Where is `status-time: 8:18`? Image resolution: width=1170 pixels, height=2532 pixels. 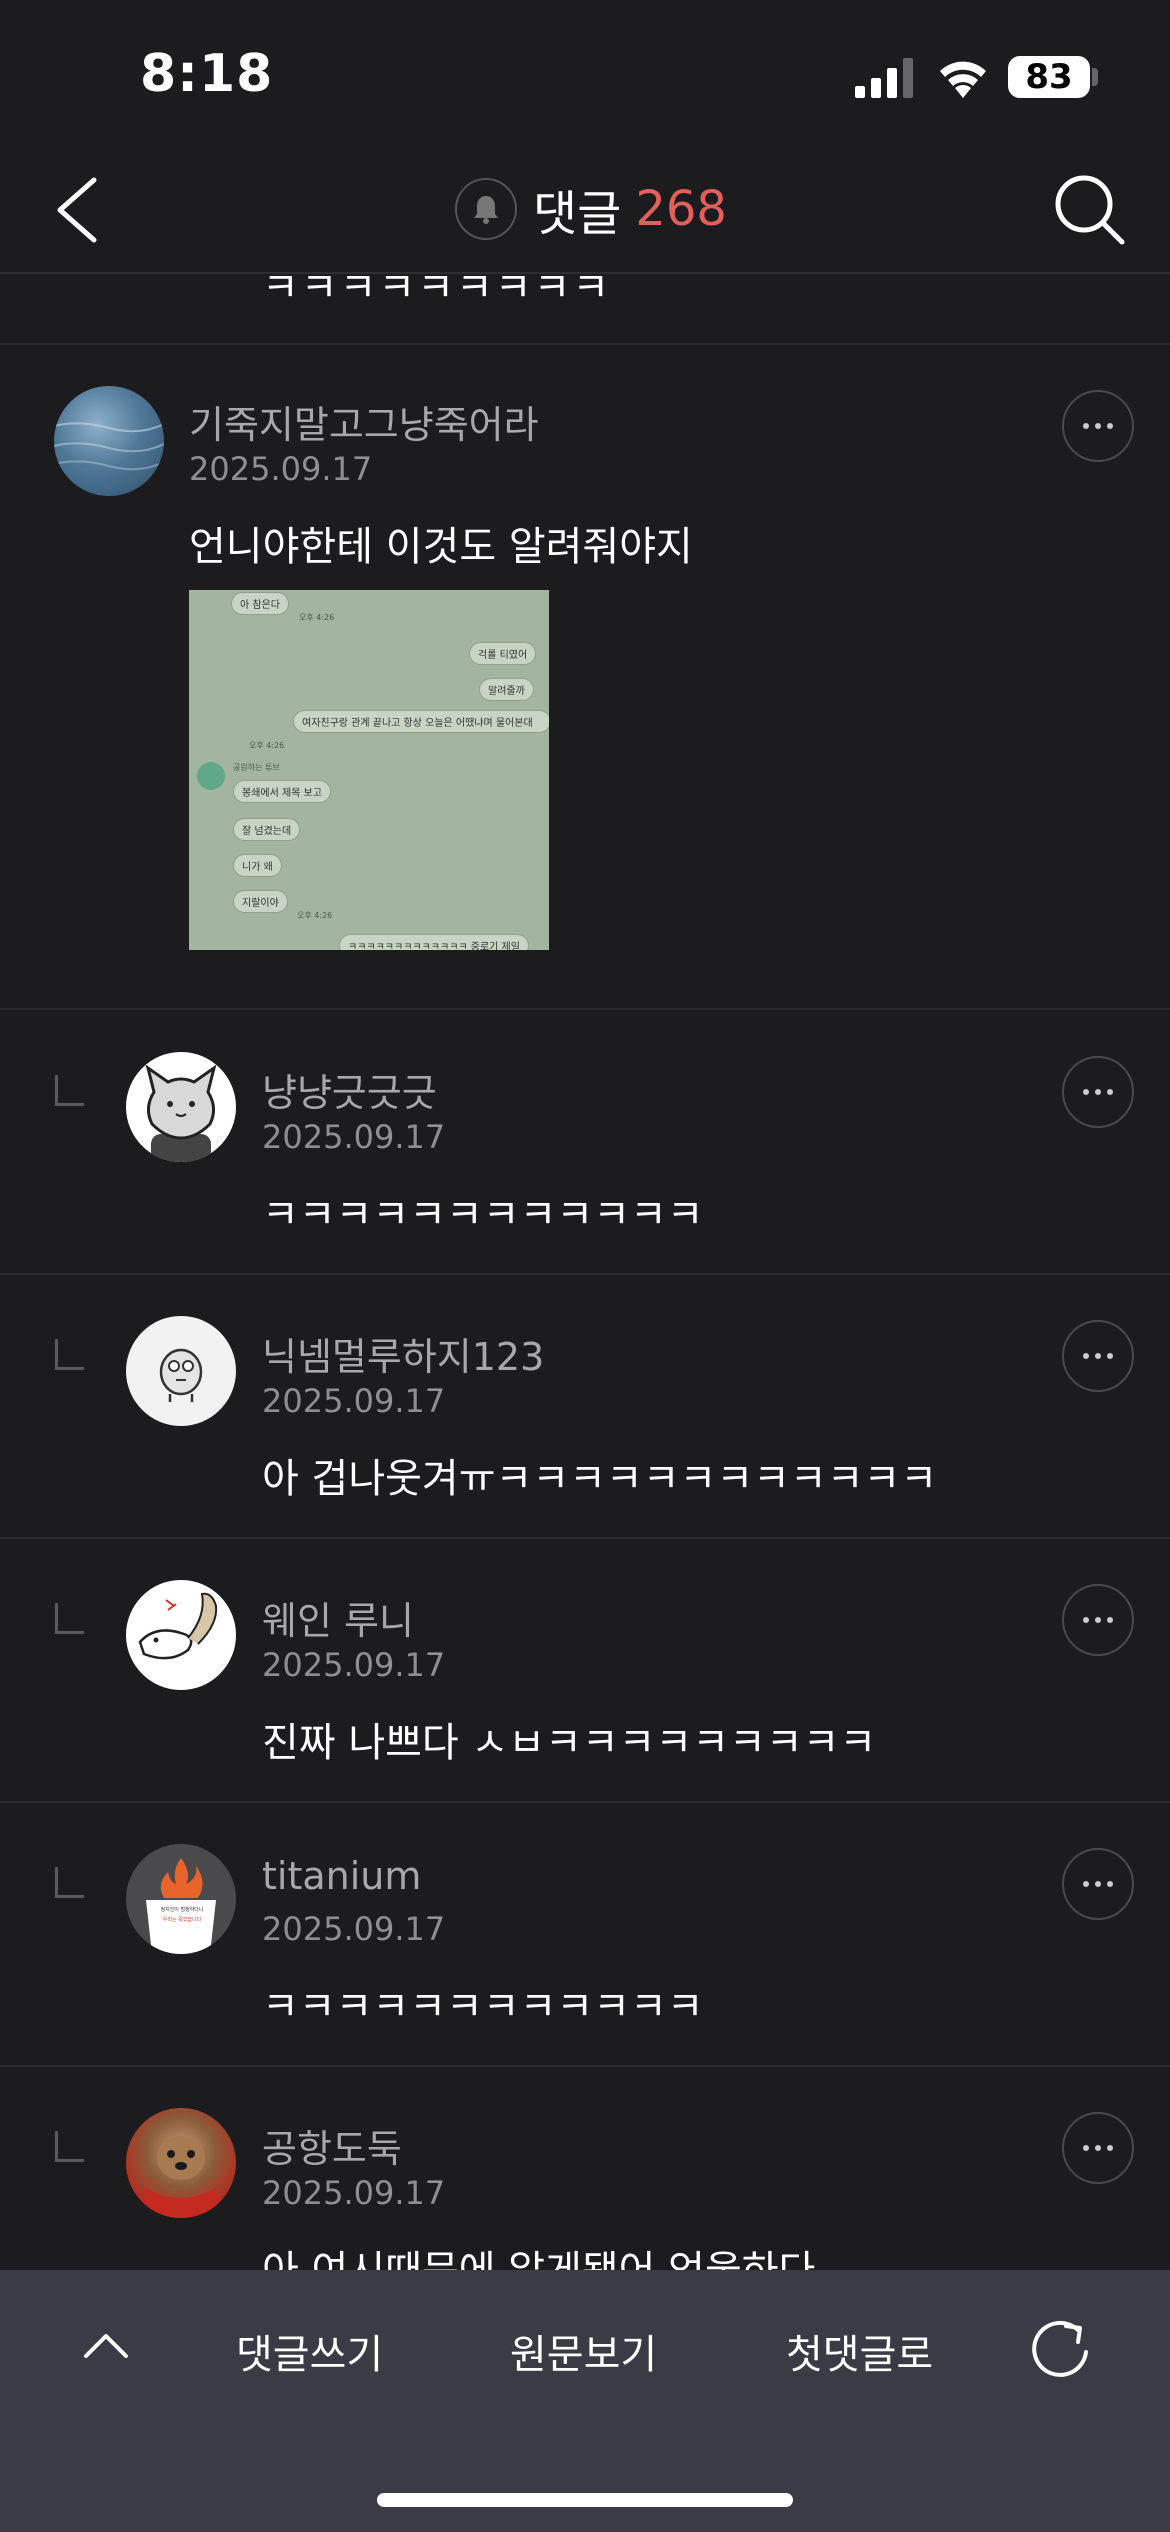
status-time: 8:18 is located at coordinates (207, 74).